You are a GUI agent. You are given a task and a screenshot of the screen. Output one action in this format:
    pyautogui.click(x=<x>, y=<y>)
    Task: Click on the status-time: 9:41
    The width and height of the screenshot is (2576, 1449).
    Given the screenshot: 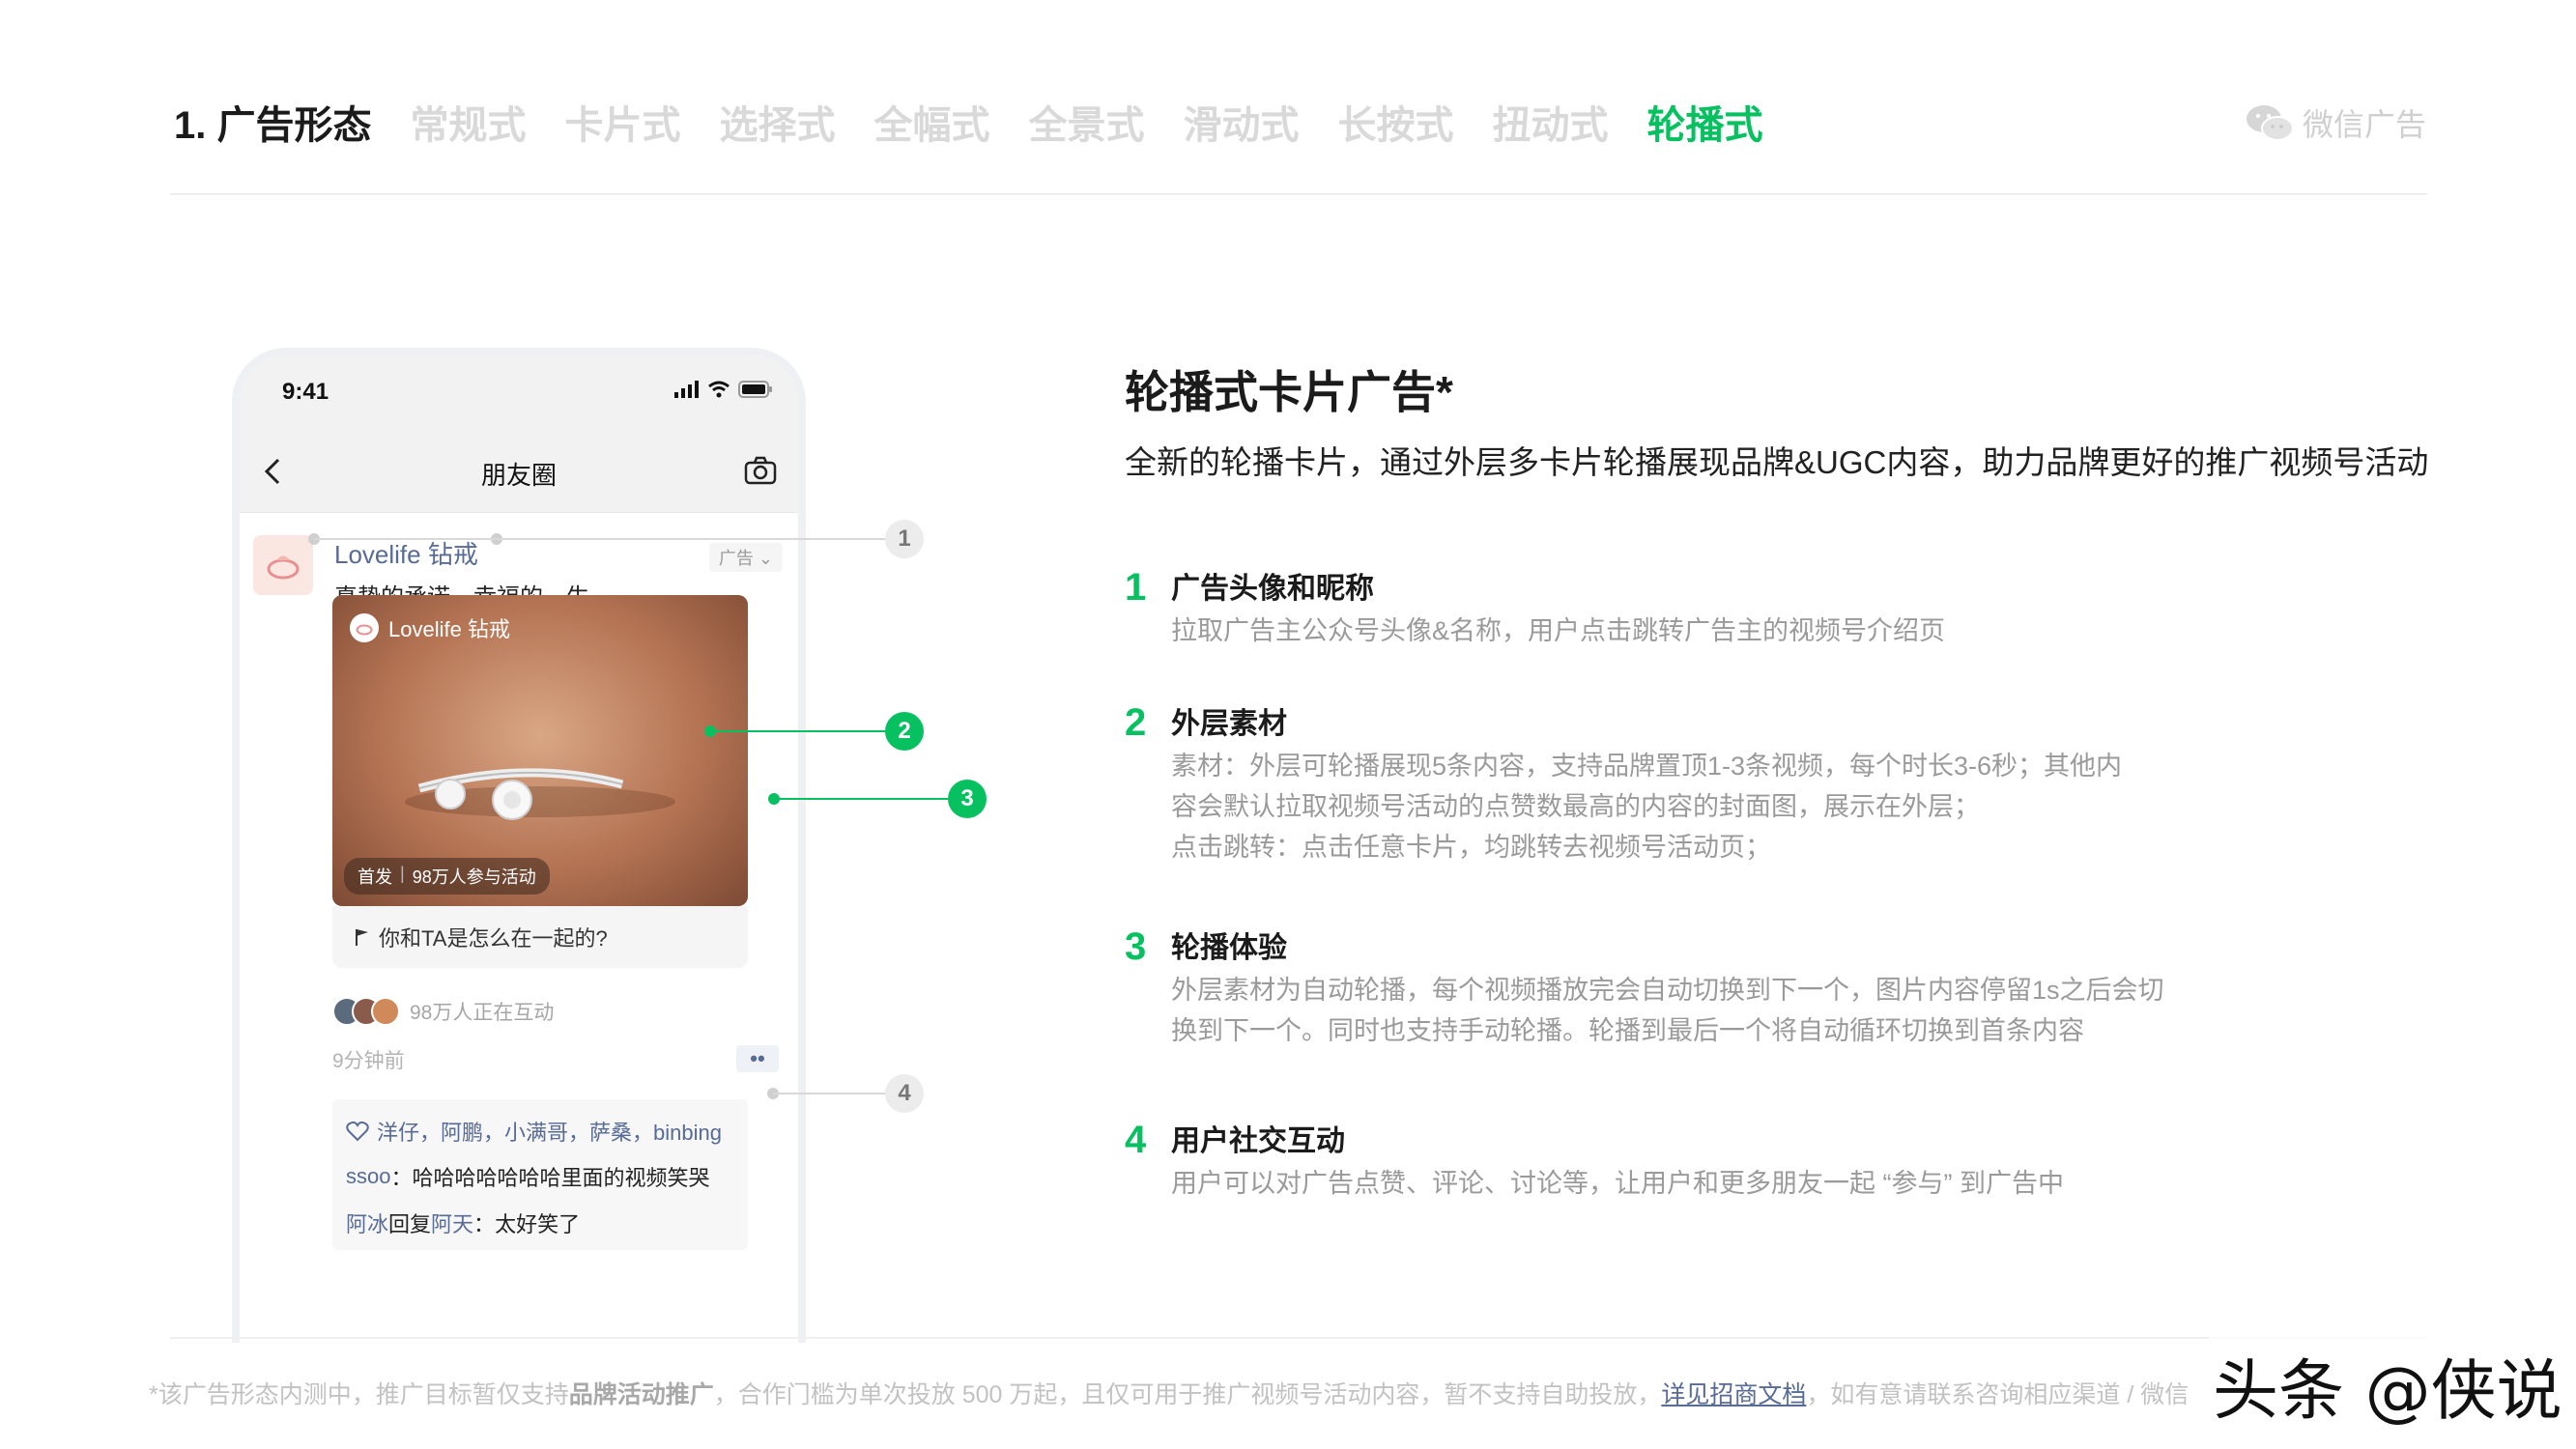 What is the action you would take?
    pyautogui.click(x=306, y=392)
    